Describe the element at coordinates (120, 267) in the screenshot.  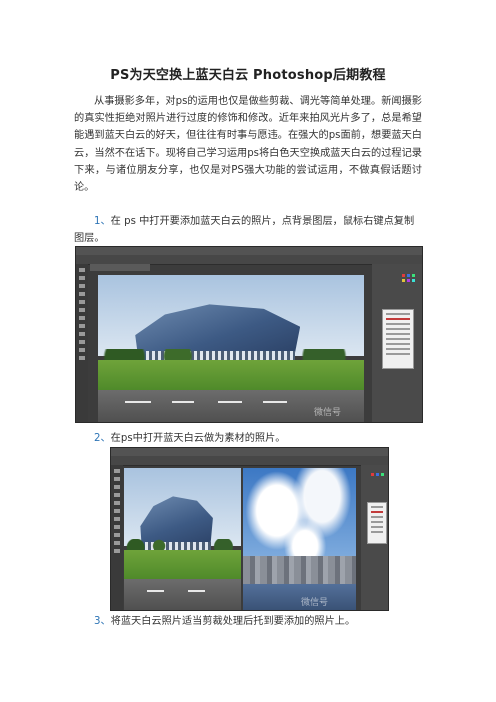
I see `ps-document-tab` at that location.